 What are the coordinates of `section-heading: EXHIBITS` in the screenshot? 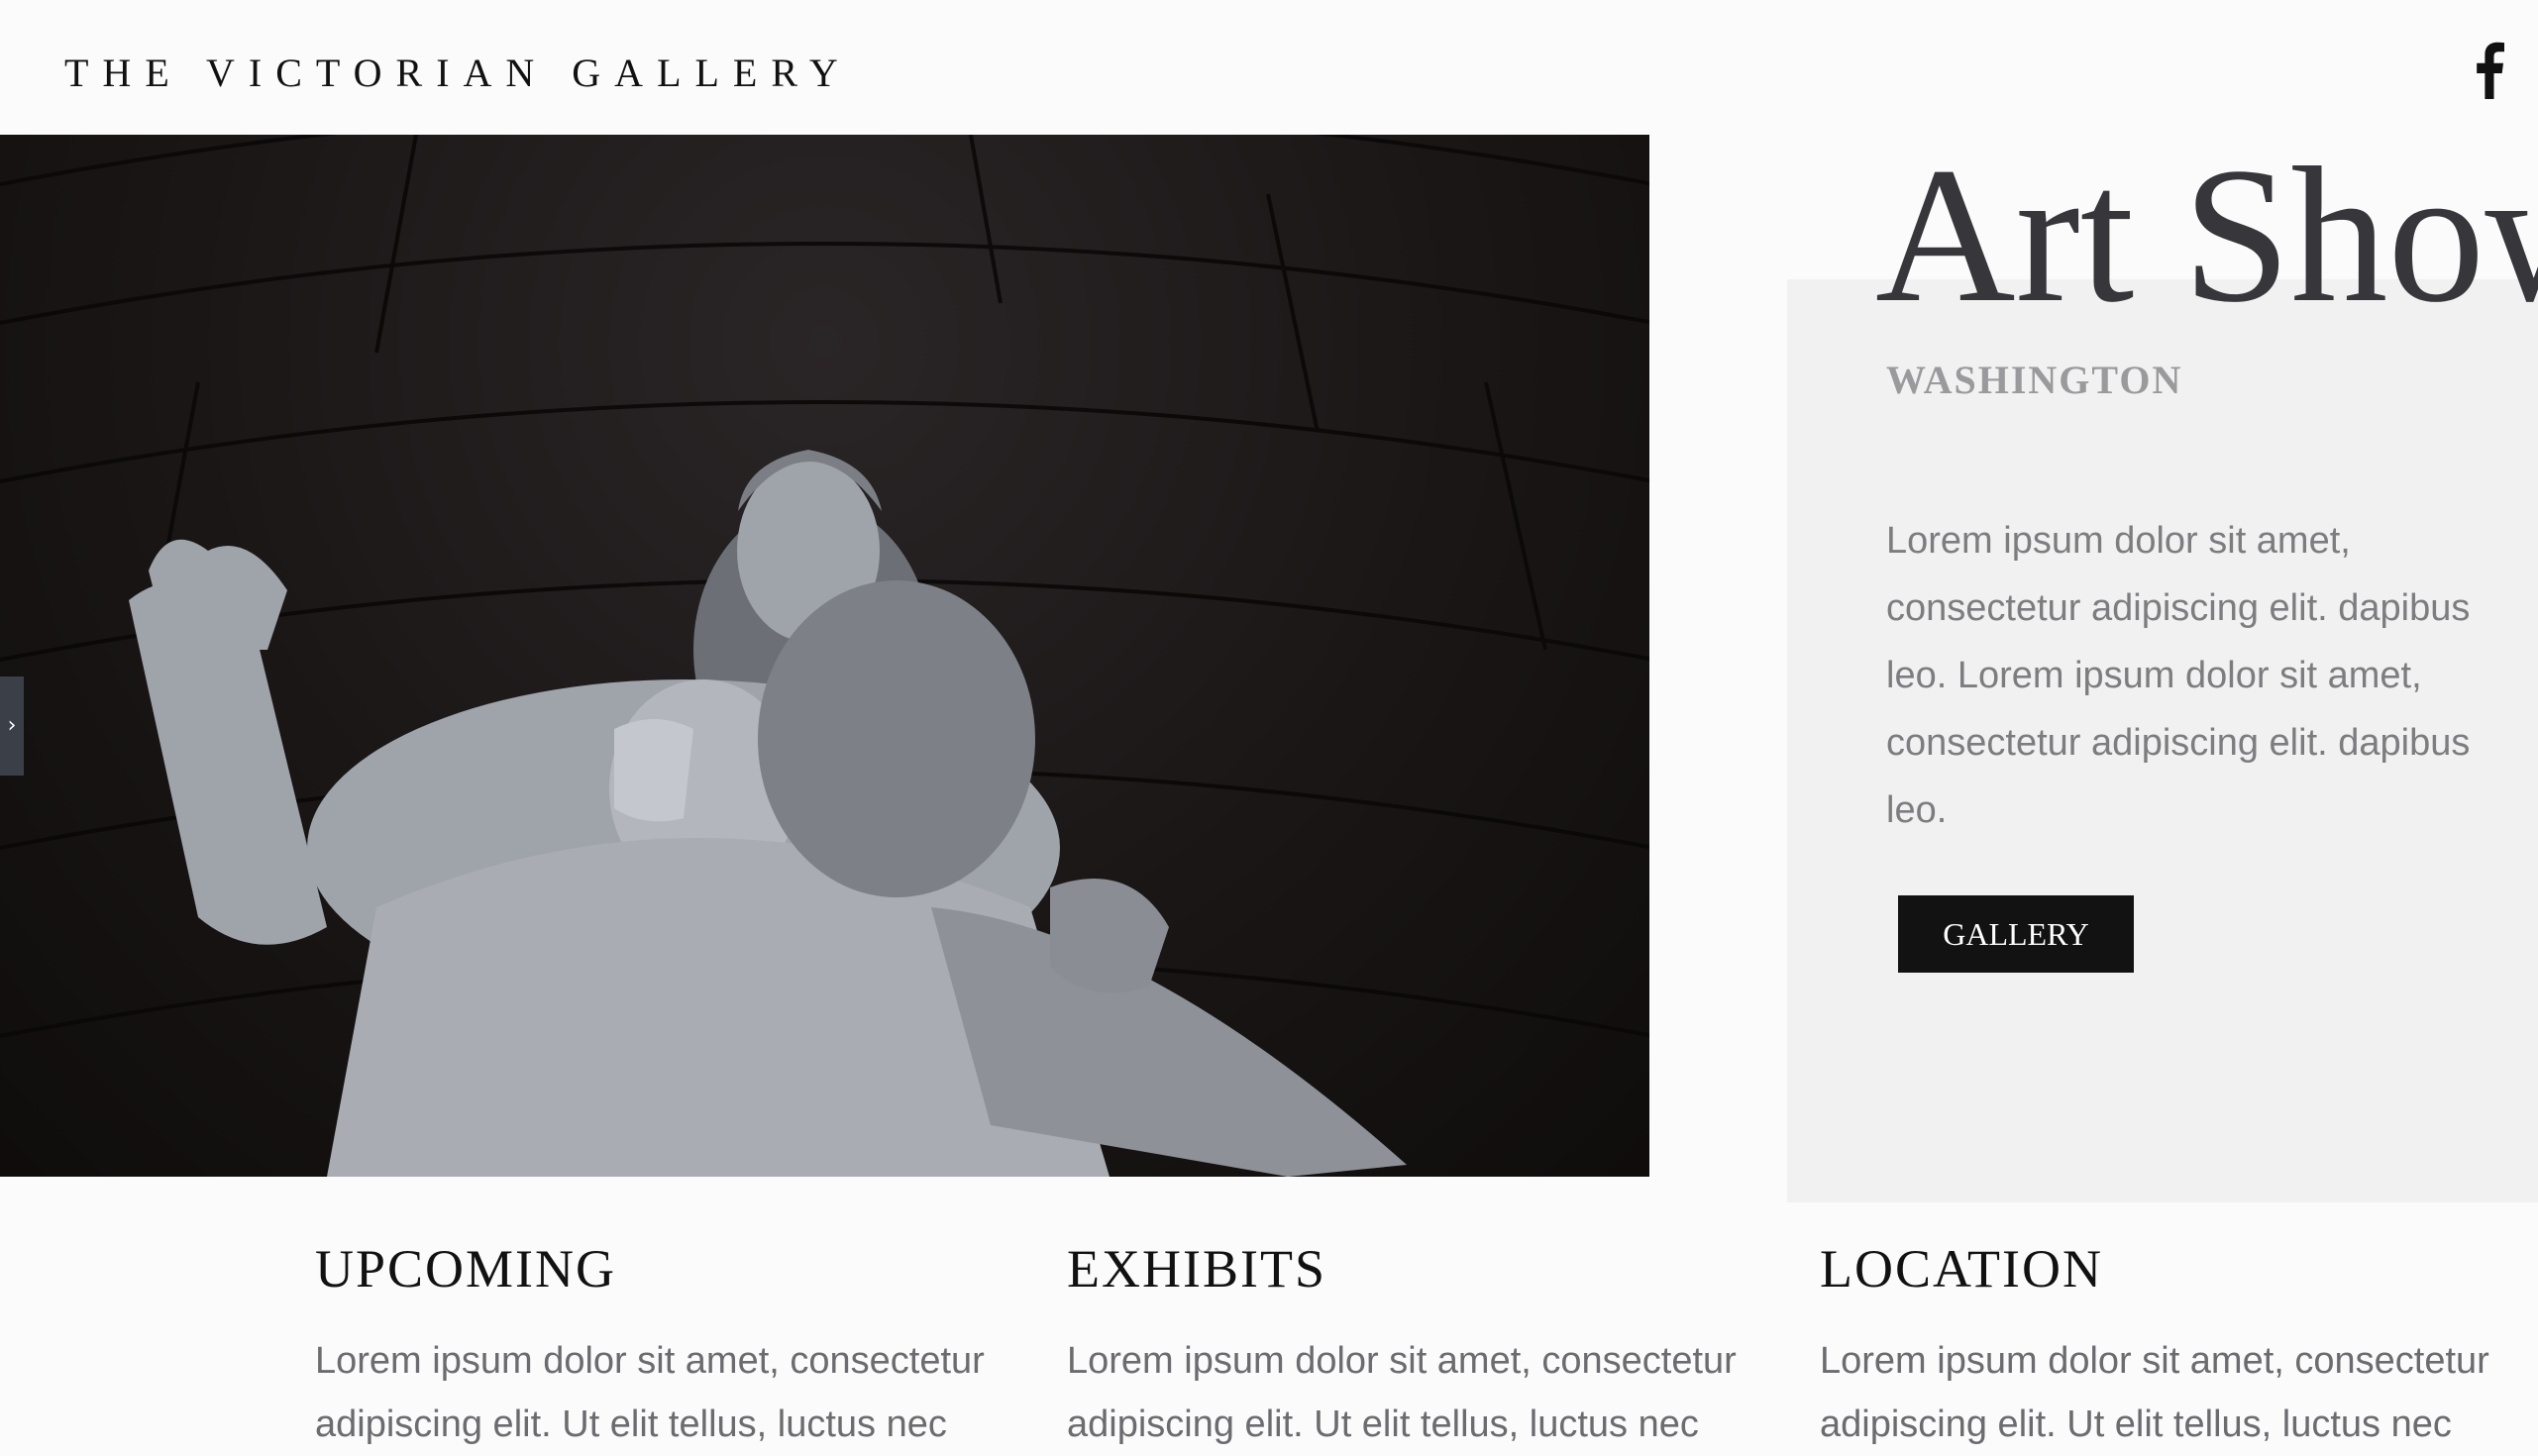 It's located at (1196, 1269).